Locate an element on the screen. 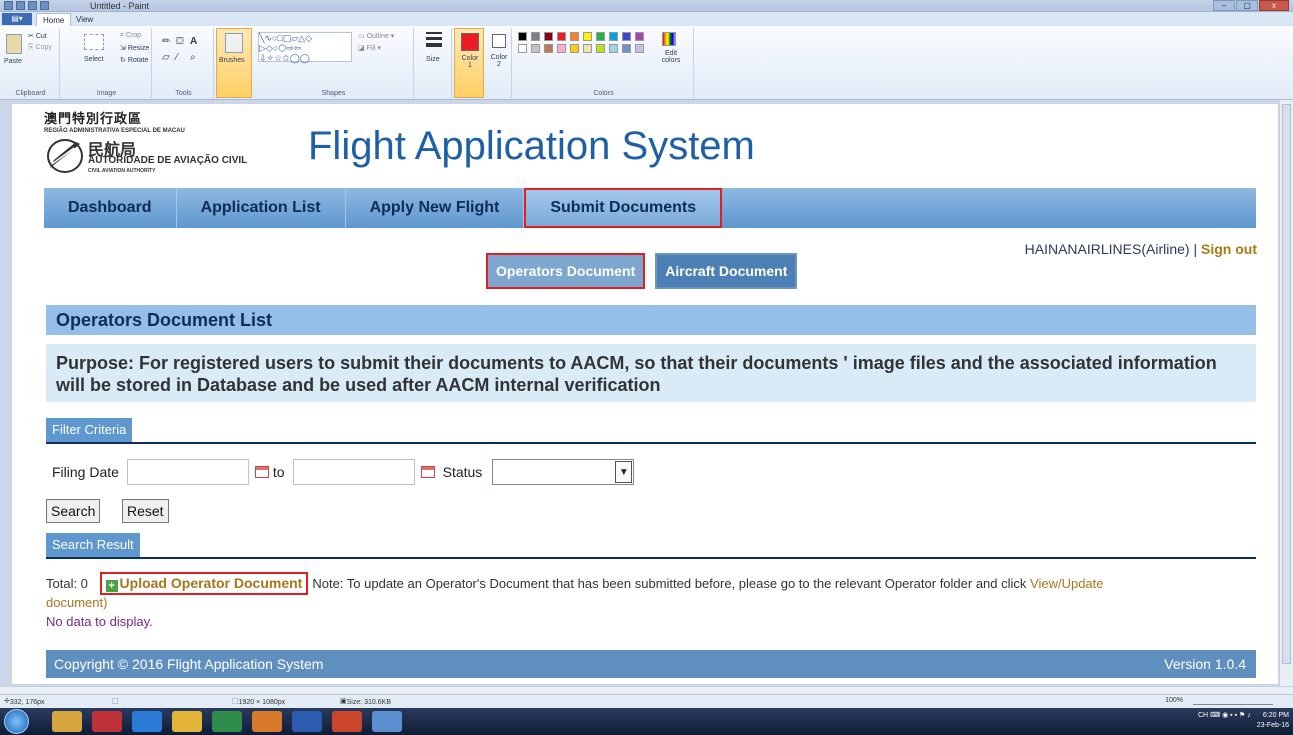 This screenshot has height=735, width=1293. tab-home: Home is located at coordinates (54, 19).